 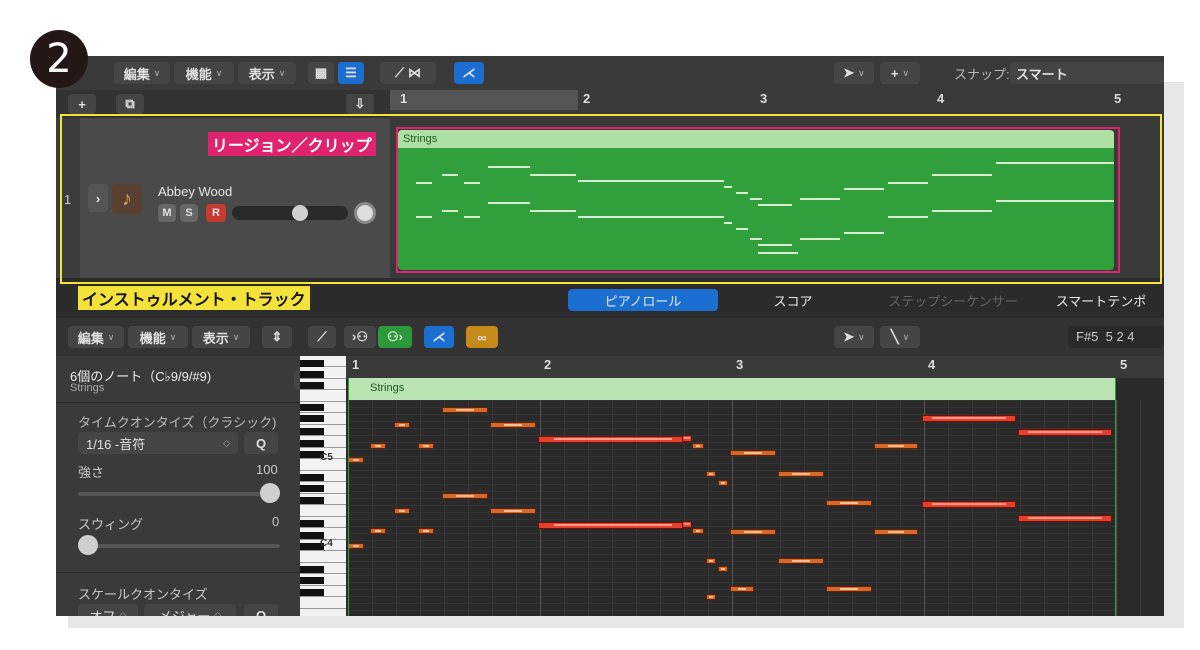 What do you see at coordinates (322, 337) in the screenshot?
I see `editor-automation-button: ⟋` at bounding box center [322, 337].